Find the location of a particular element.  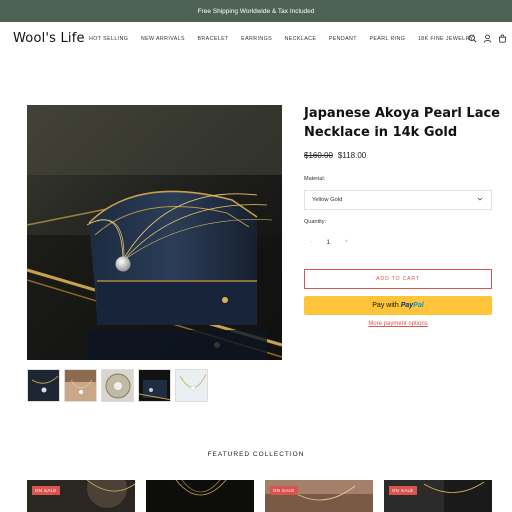

nav-item-necklace: NECKLACE is located at coordinates (301, 39).